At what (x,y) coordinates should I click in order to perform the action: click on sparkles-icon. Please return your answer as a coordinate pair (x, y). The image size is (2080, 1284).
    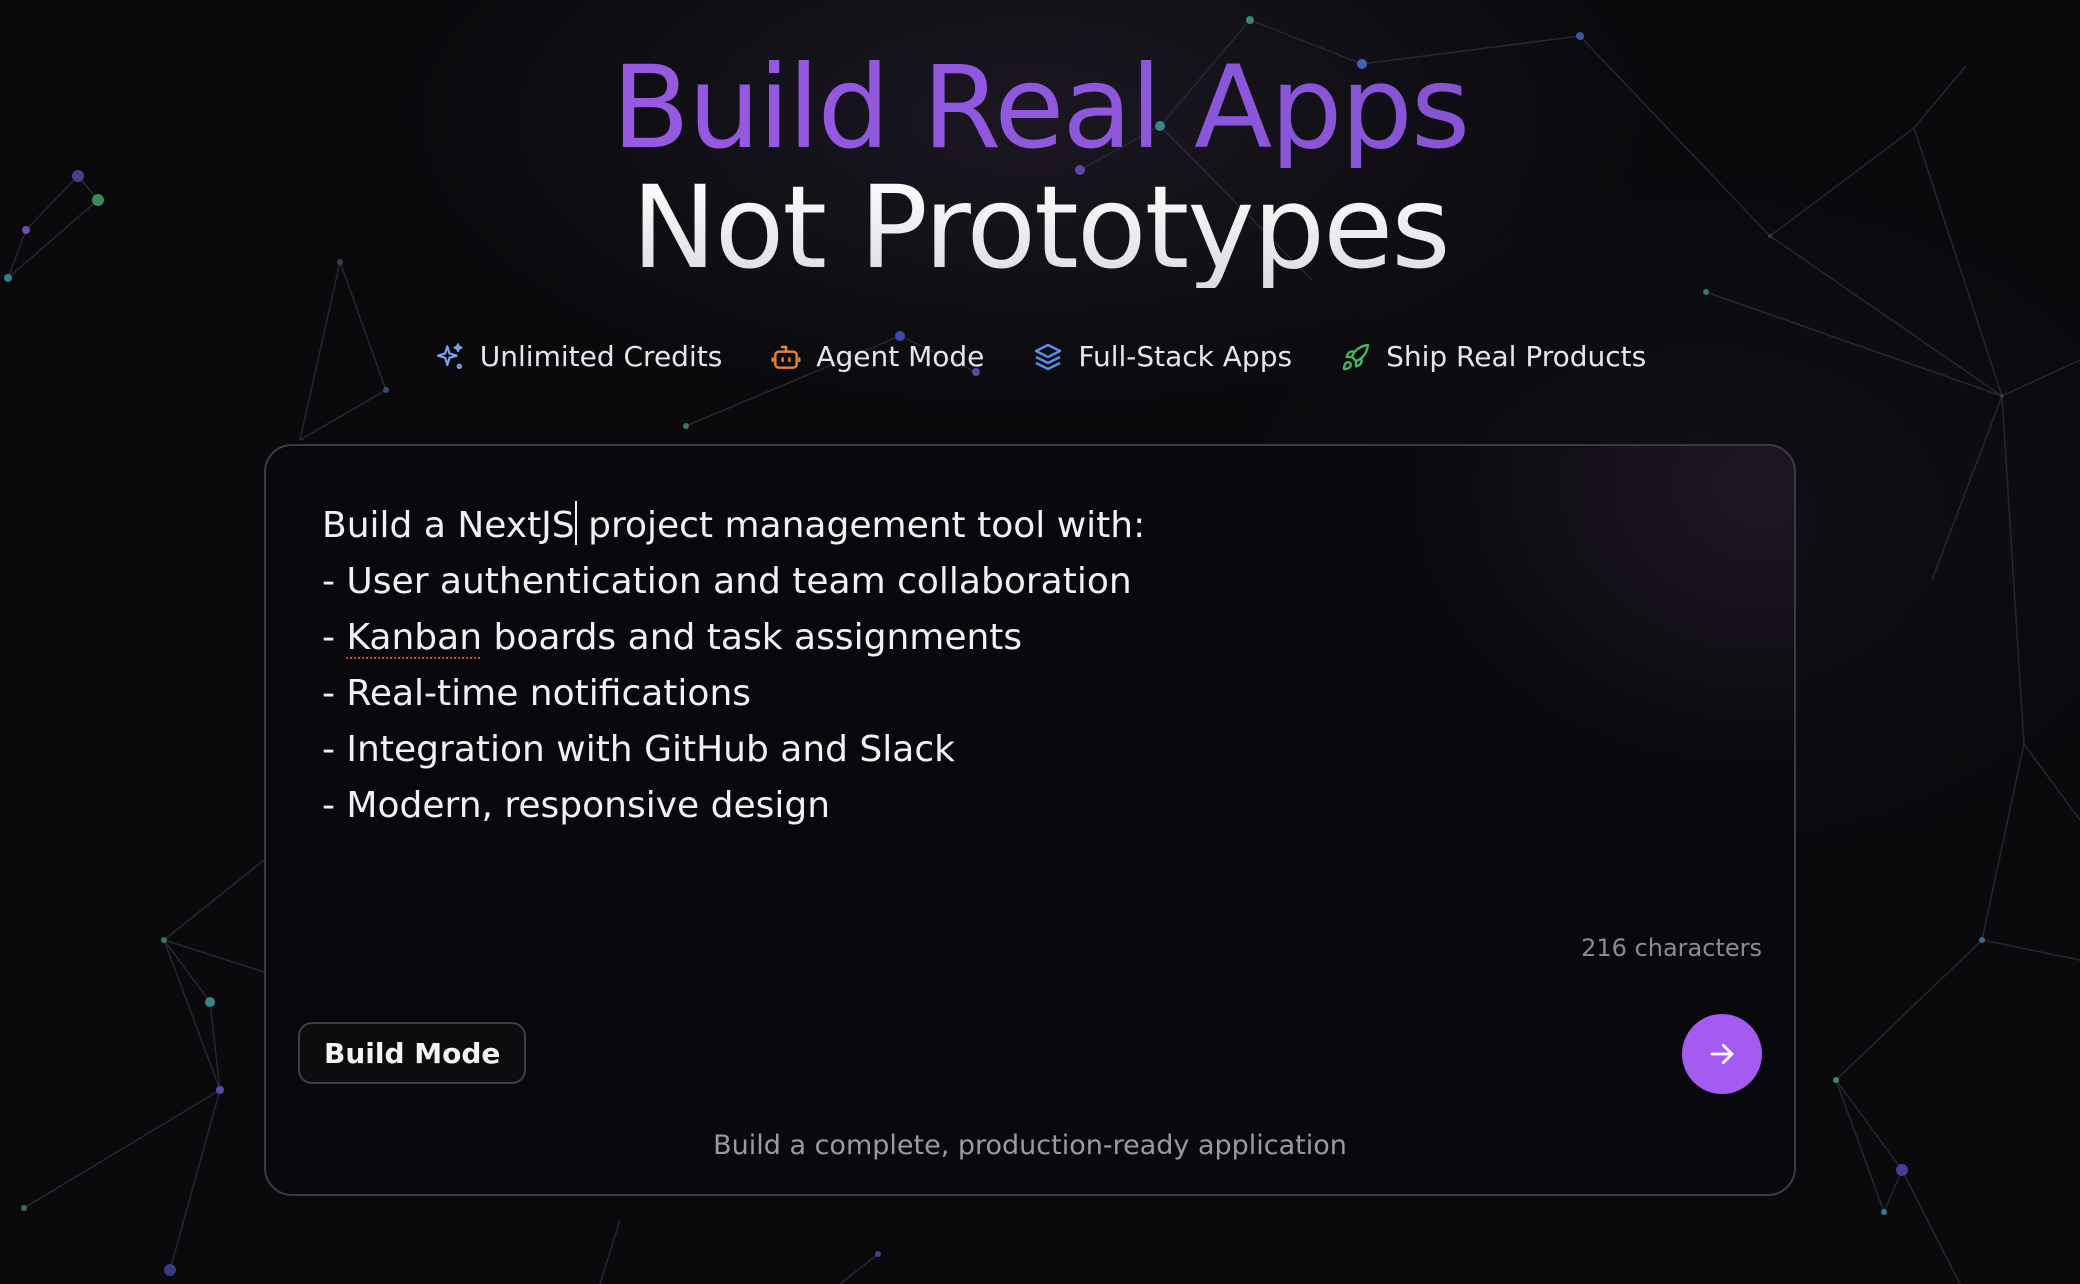
    Looking at the image, I should click on (449, 355).